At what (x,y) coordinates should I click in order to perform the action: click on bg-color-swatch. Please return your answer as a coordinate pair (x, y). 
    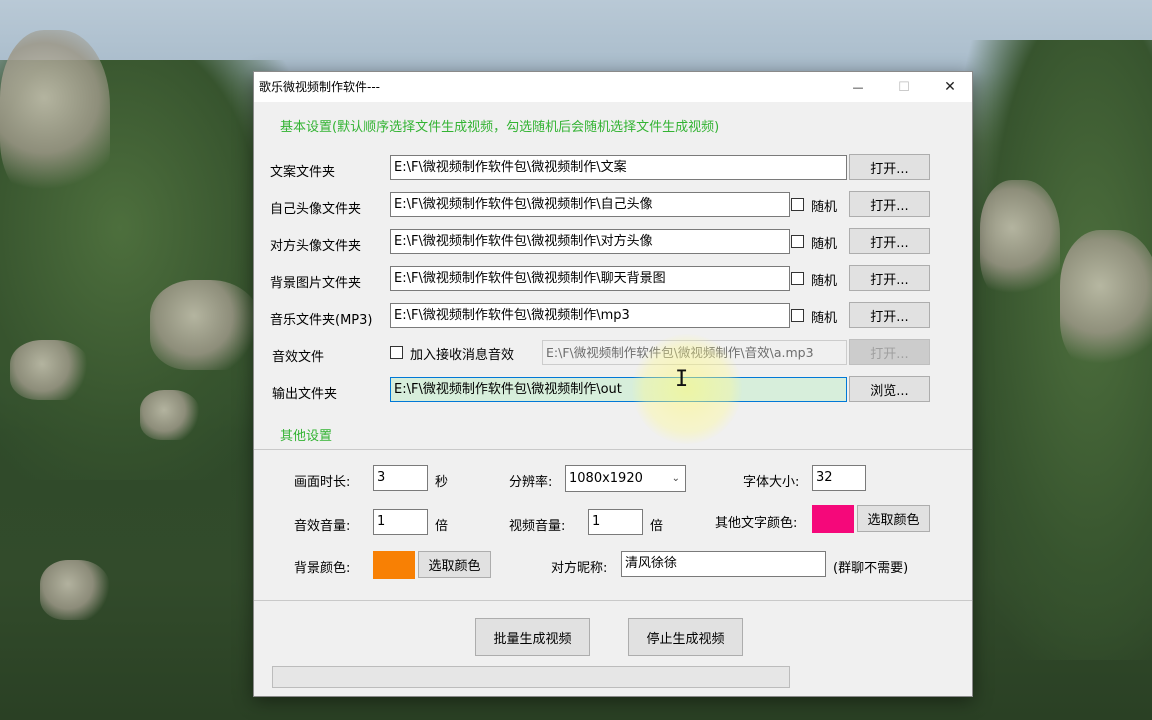
    Looking at the image, I should click on (394, 565).